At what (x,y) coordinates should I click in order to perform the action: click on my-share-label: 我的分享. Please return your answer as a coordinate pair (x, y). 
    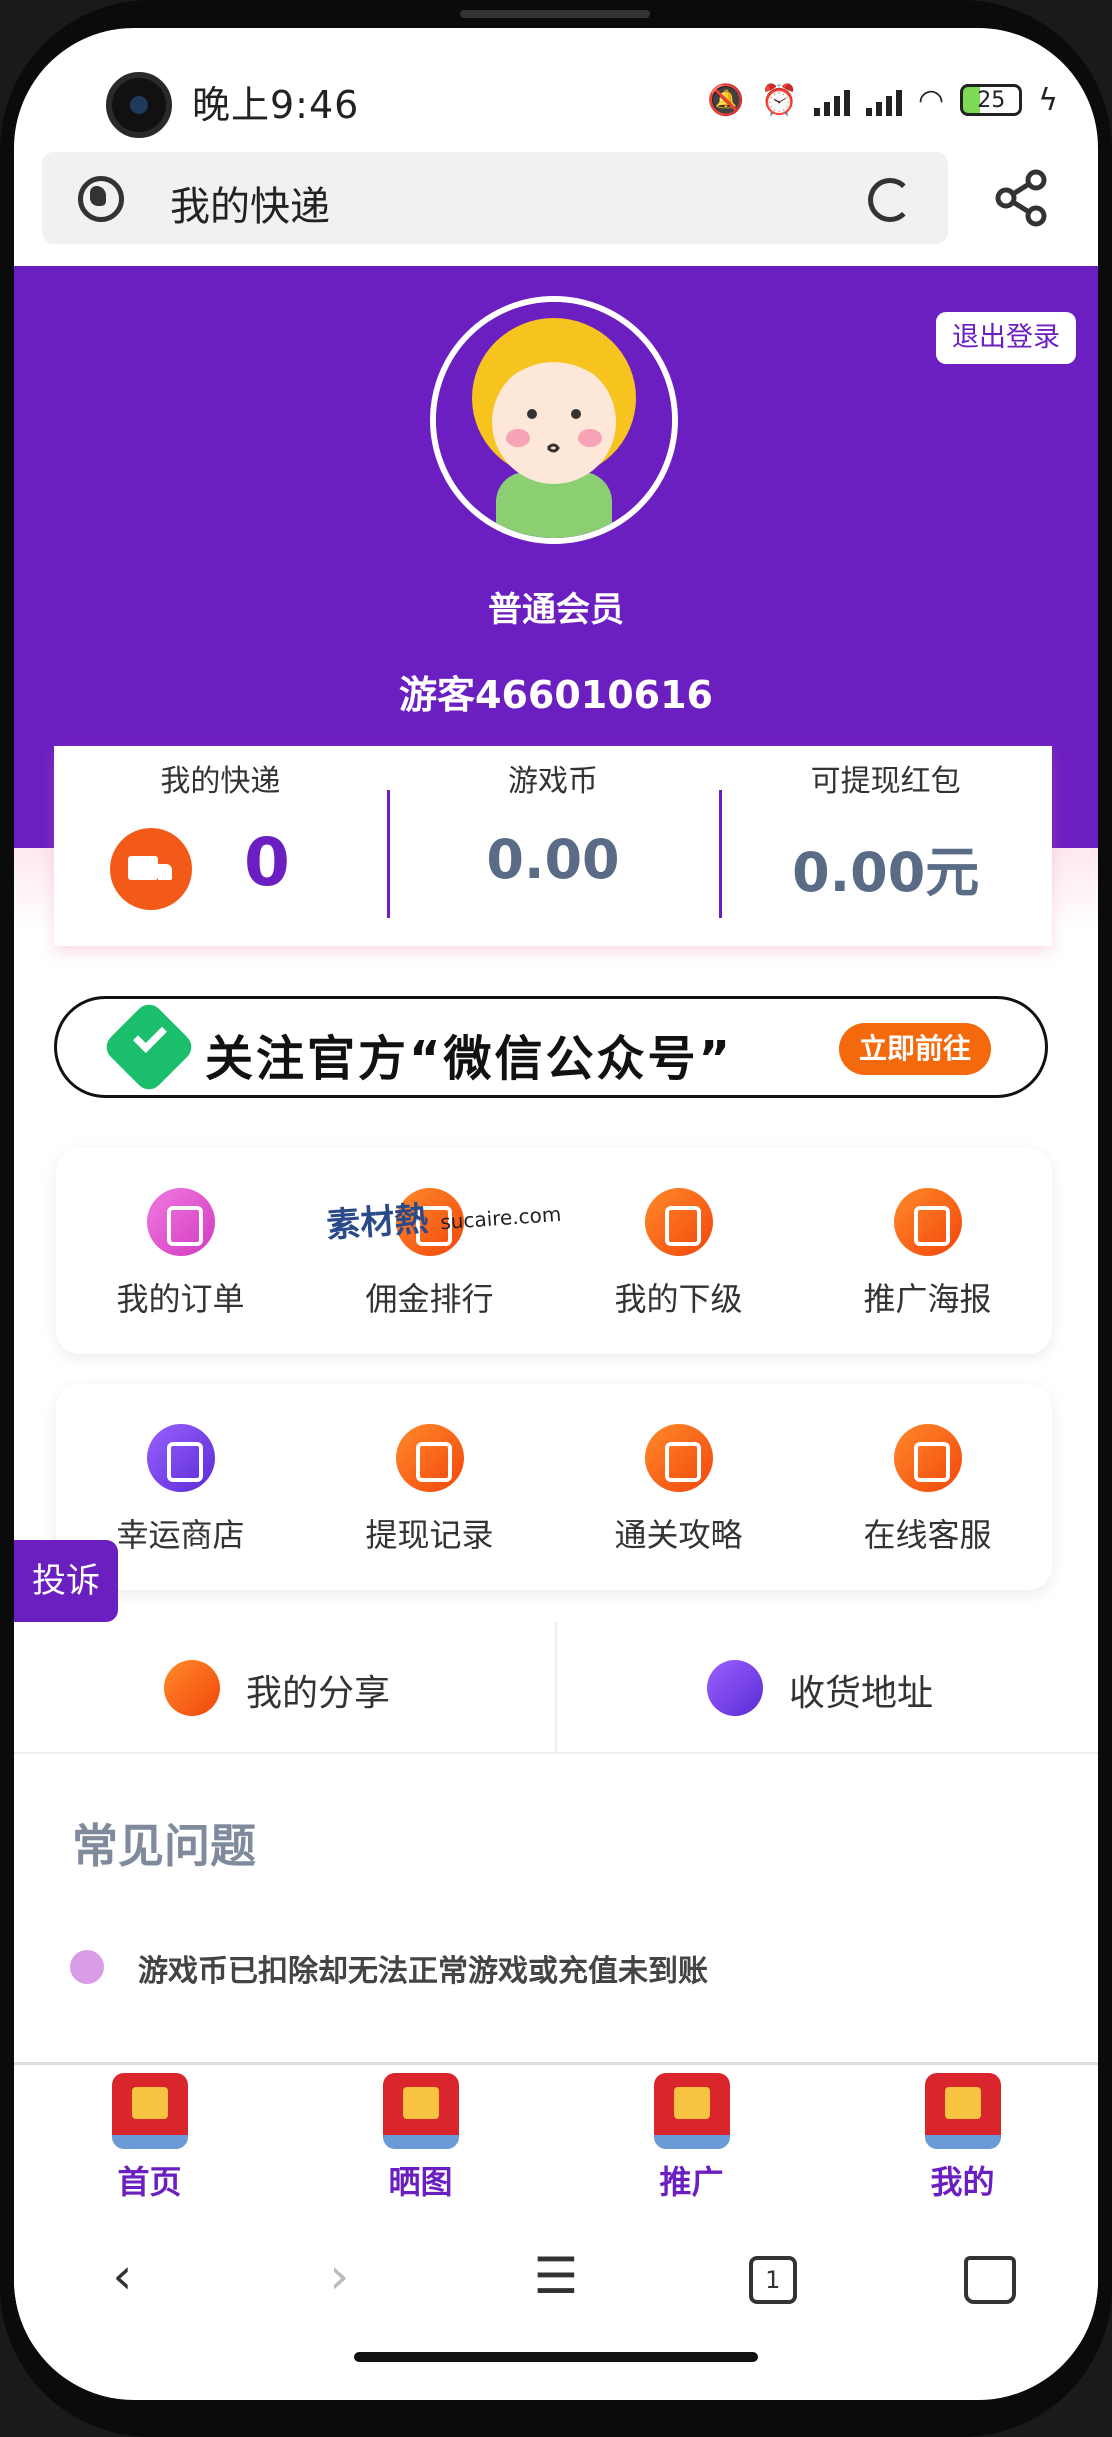
    Looking at the image, I should click on (318, 1693).